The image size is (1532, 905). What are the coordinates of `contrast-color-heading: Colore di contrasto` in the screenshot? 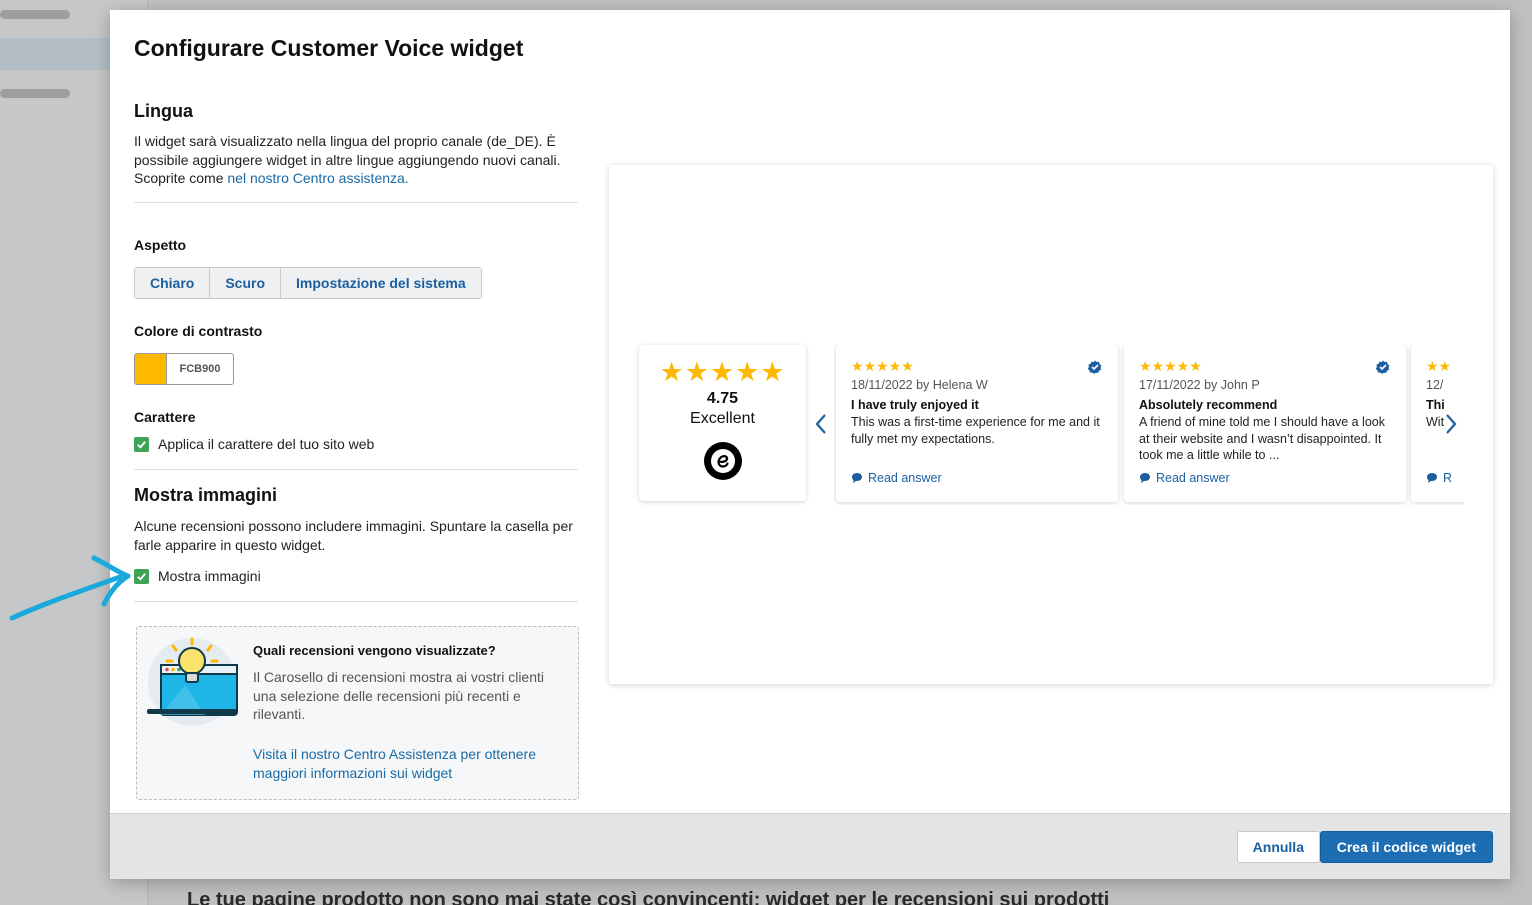 It's located at (198, 331).